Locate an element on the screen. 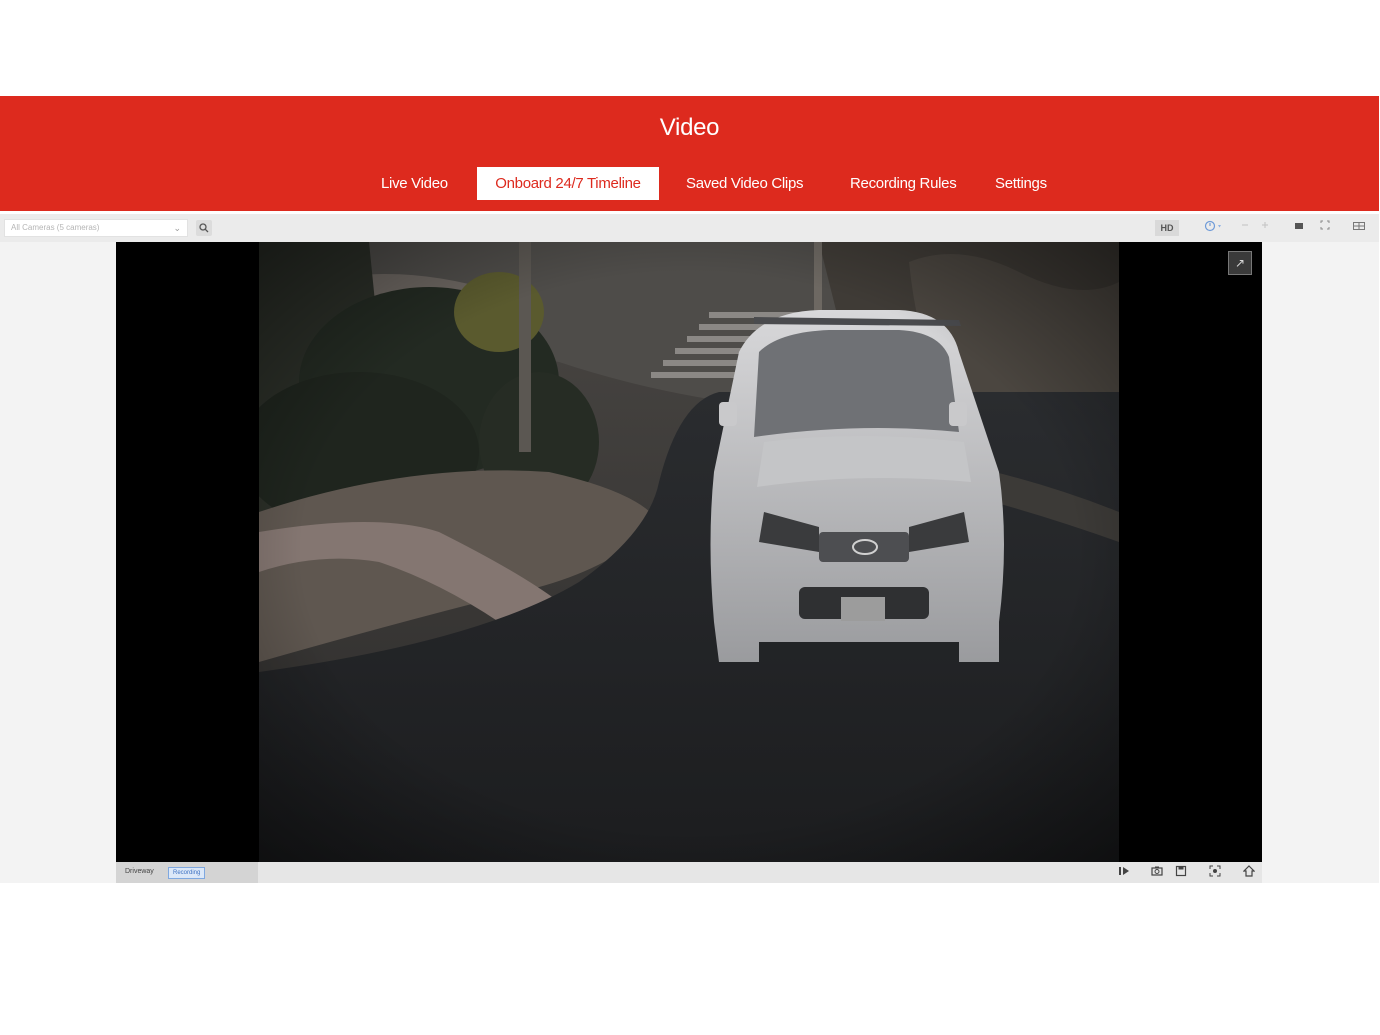 This screenshot has height=1035, width=1380. camera-label-area: Driveway Recording is located at coordinates (187, 872).